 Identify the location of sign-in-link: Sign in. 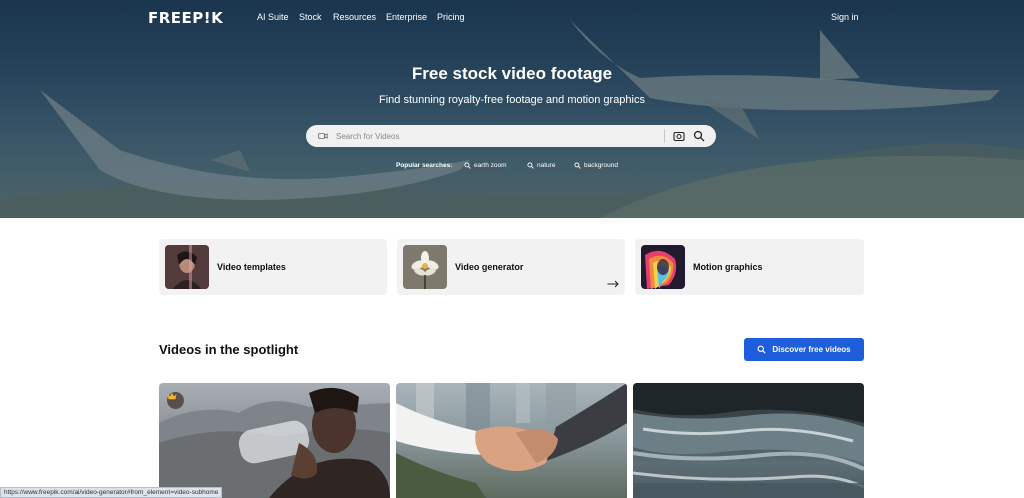
(845, 17).